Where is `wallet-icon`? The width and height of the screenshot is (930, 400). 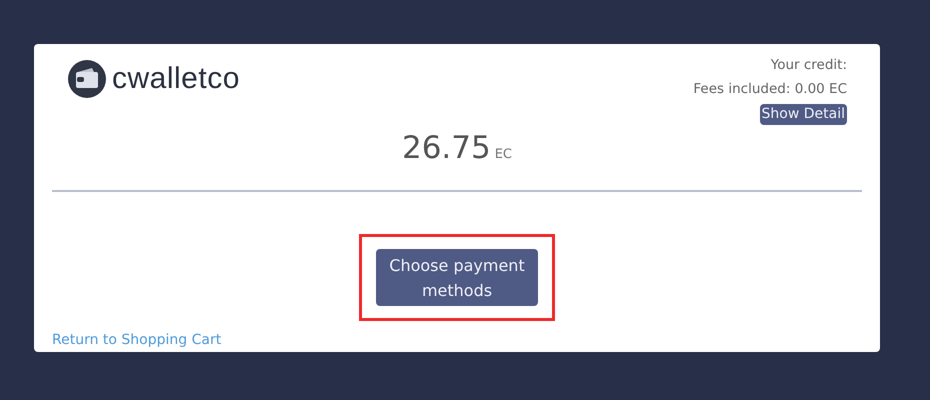 wallet-icon is located at coordinates (87, 79).